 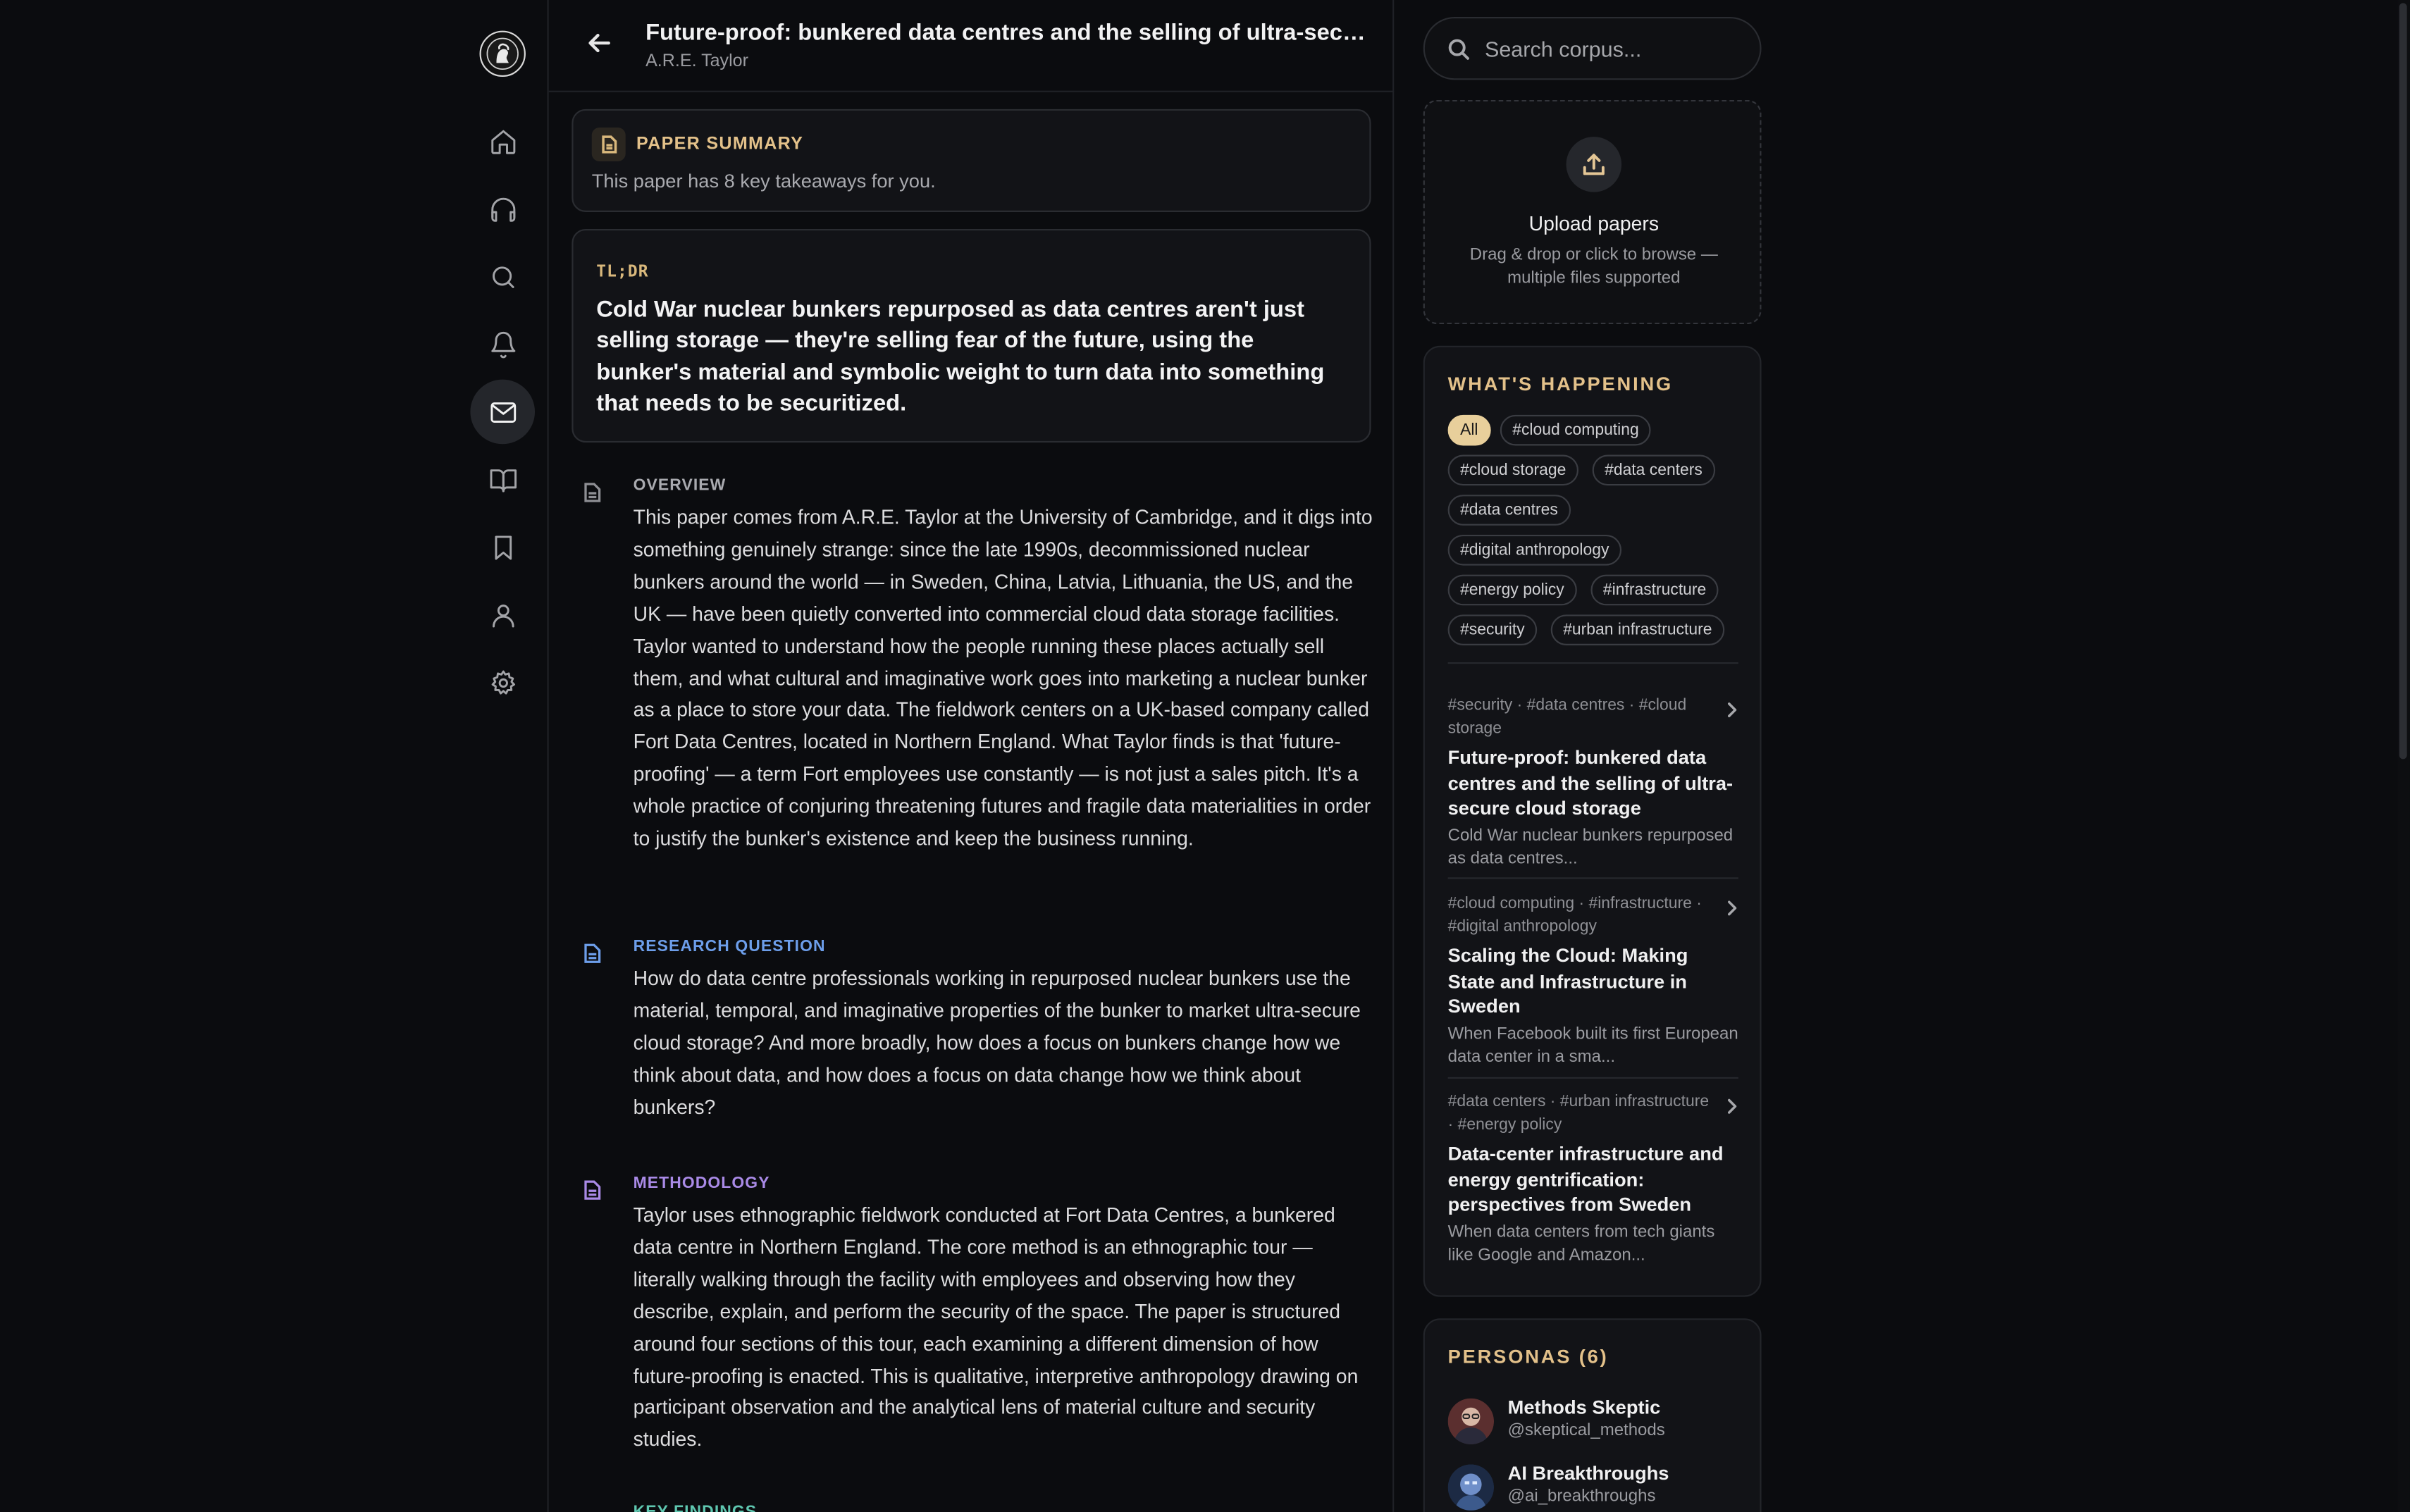 What do you see at coordinates (1655, 590) in the screenshot?
I see `chip-infrastructure: #infrastructure` at bounding box center [1655, 590].